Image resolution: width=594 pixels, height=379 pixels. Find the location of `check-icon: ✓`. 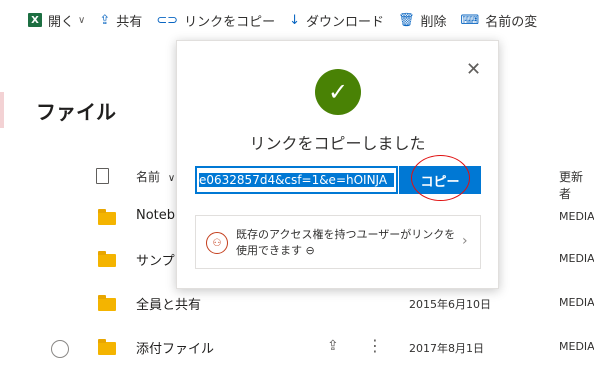

check-icon: ✓ is located at coordinates (338, 92).